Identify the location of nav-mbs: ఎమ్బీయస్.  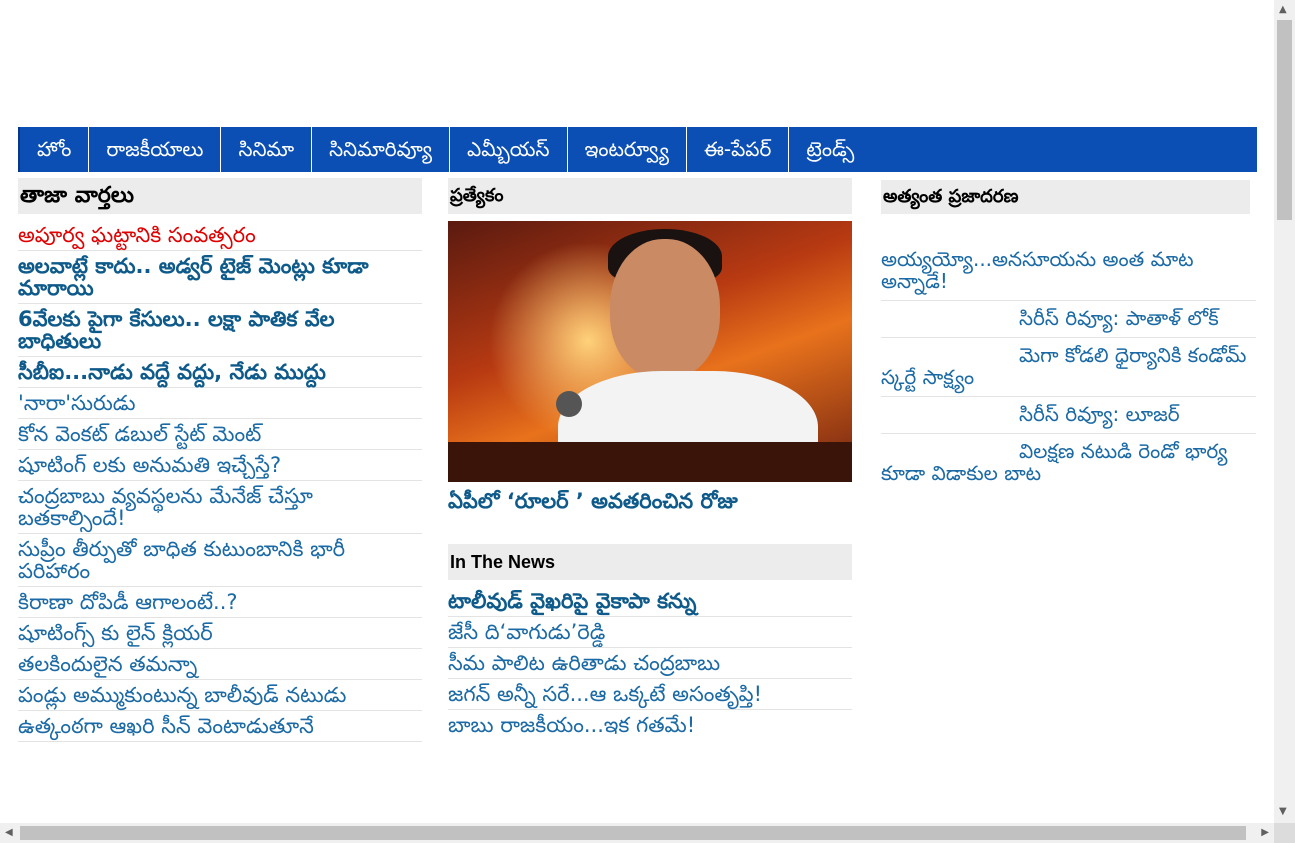
(509, 149).